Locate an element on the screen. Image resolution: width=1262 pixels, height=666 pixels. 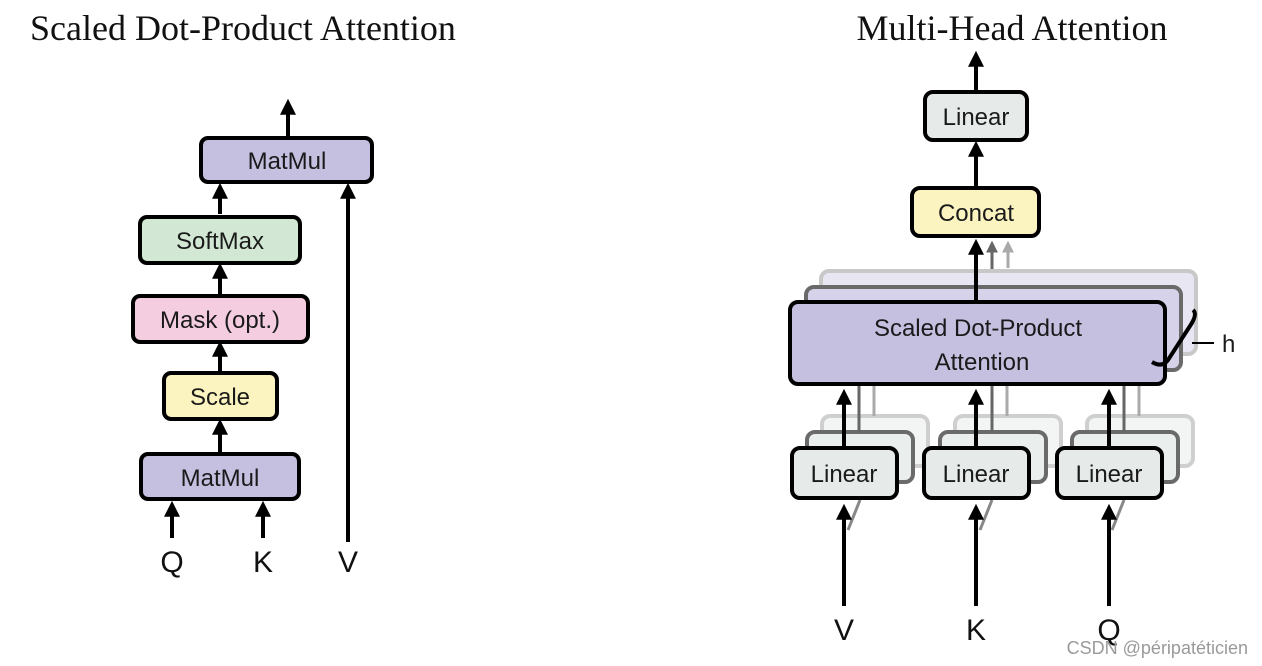
box-linear-q: Linear is located at coordinates (1109, 473).